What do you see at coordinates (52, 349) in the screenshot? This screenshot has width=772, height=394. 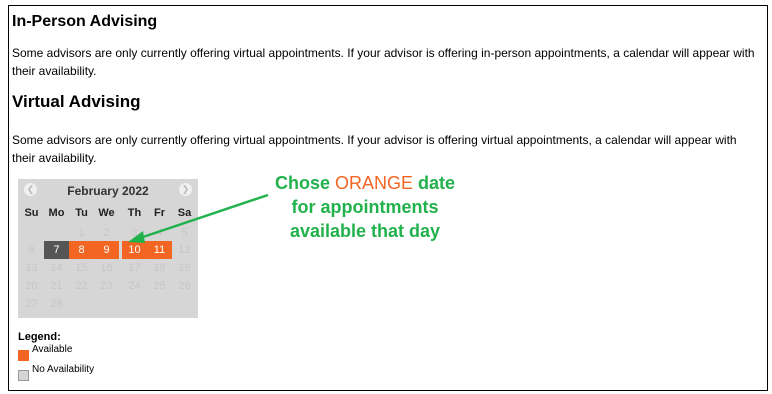 I see `legend-available-label: Available` at bounding box center [52, 349].